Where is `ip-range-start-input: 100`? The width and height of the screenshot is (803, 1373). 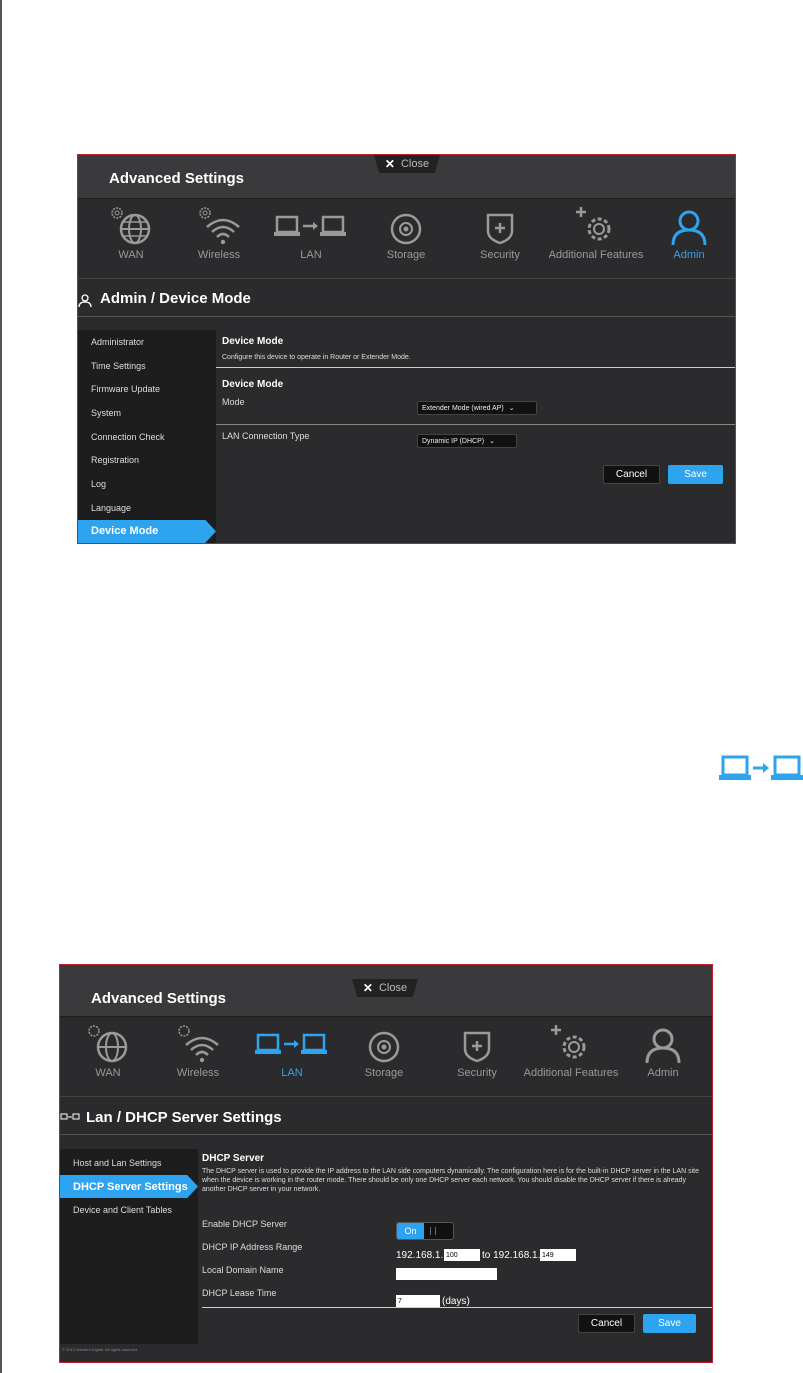 ip-range-start-input: 100 is located at coordinates (462, 1255).